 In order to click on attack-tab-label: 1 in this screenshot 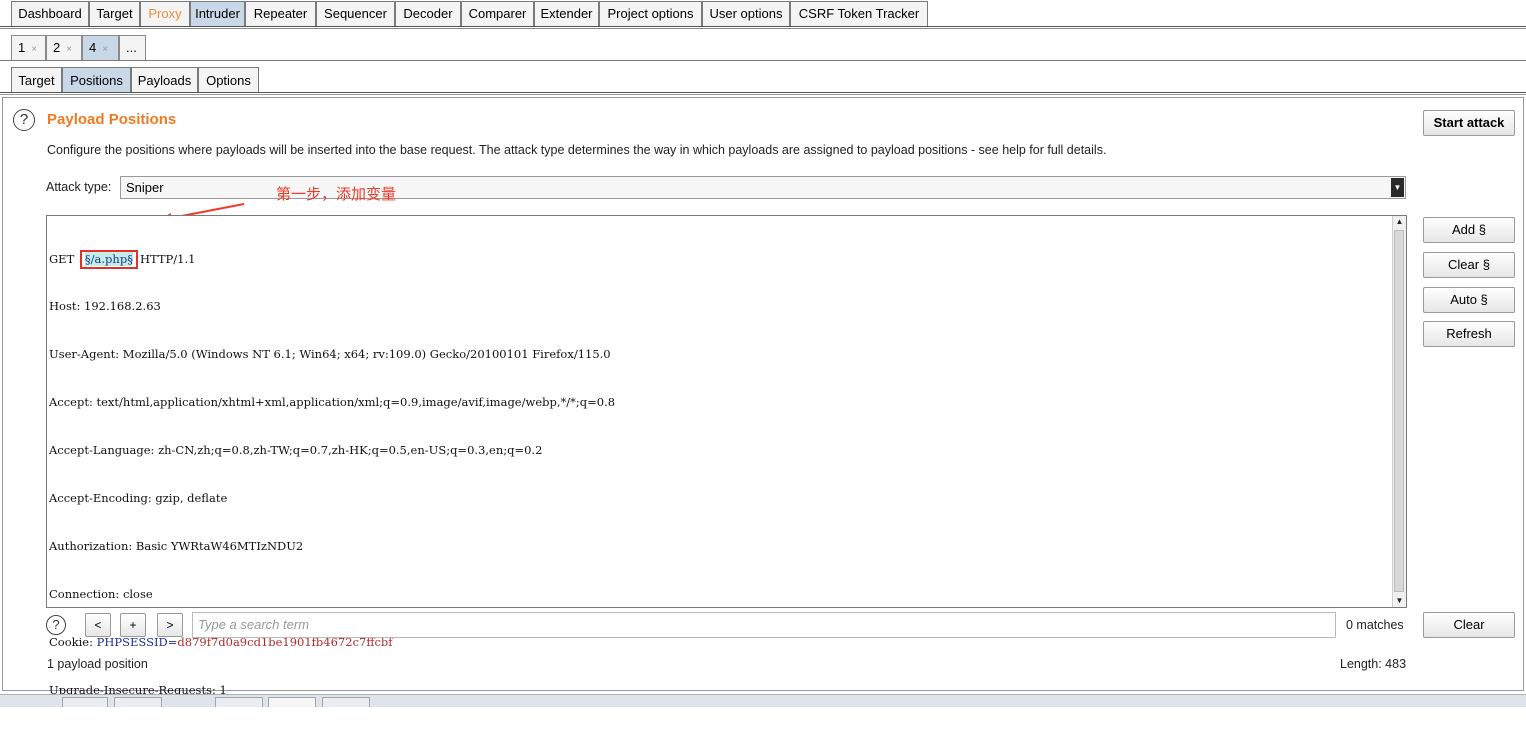, I will do `click(22, 47)`.